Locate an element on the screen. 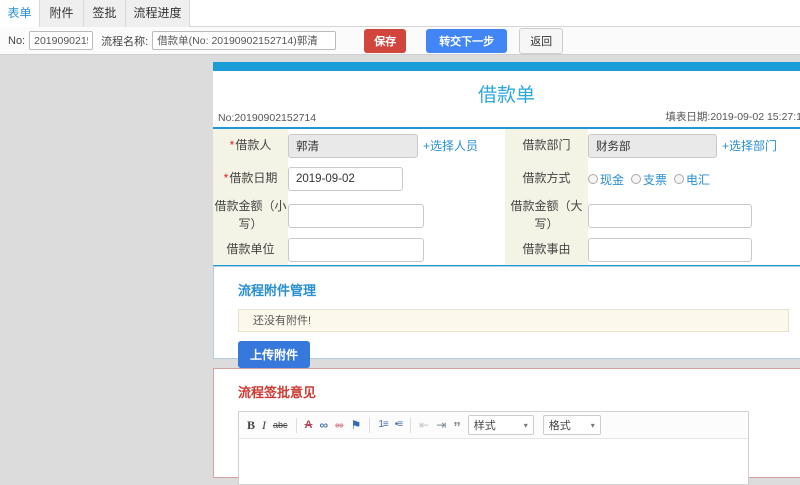 The width and height of the screenshot is (800, 485). tab-attachments: 附件 is located at coordinates (62, 13).